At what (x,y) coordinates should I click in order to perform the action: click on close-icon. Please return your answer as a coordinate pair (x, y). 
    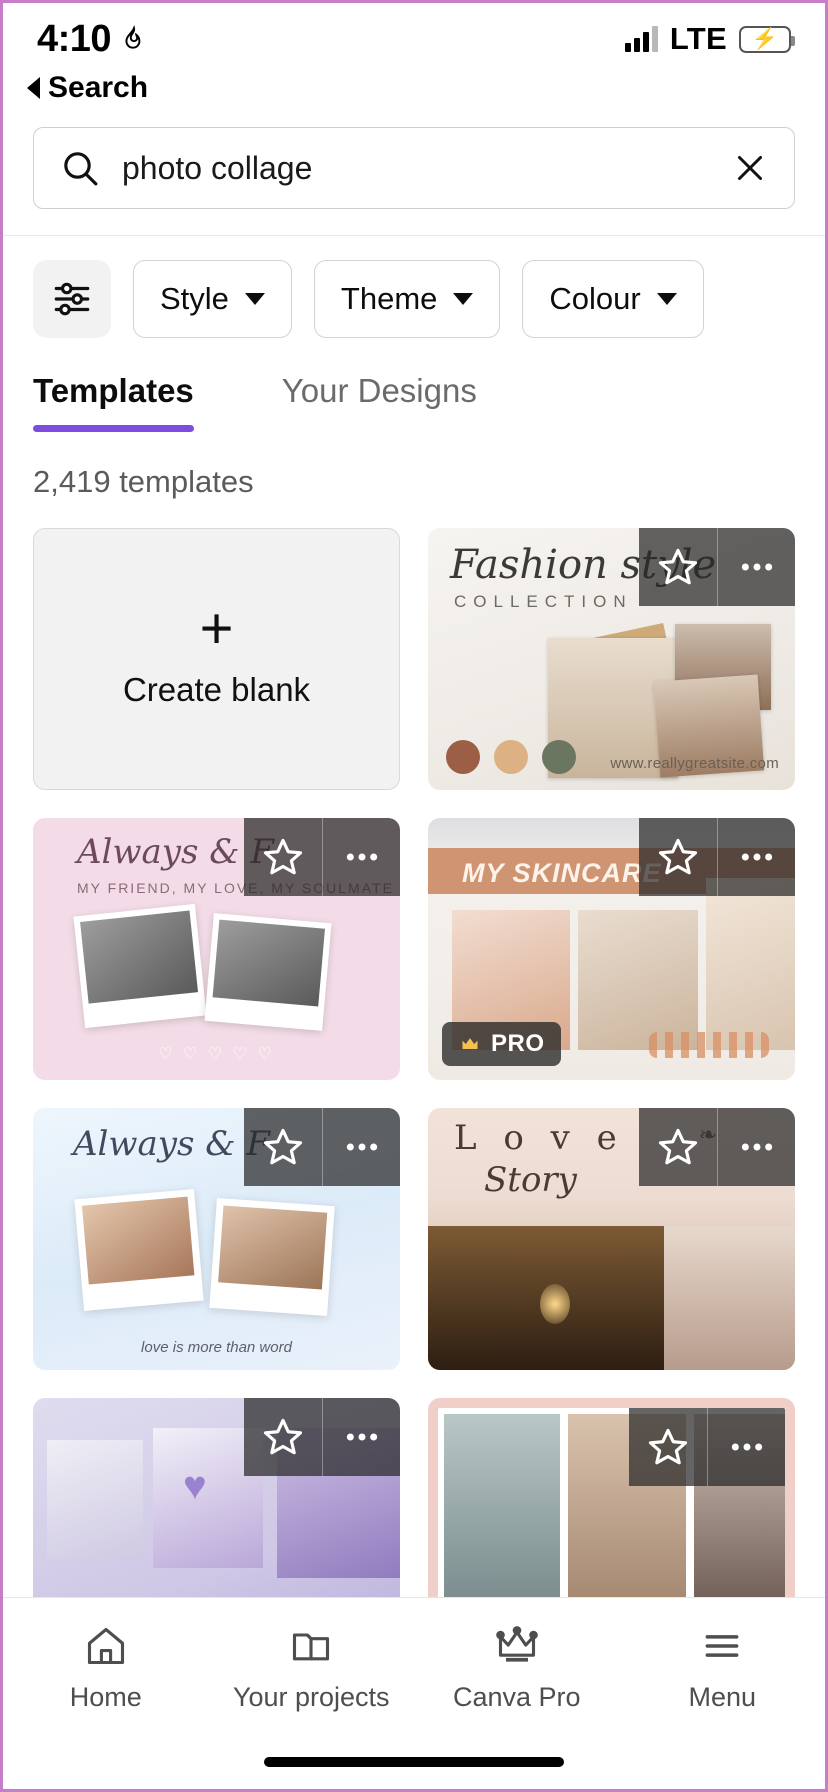
    Looking at the image, I should click on (750, 168).